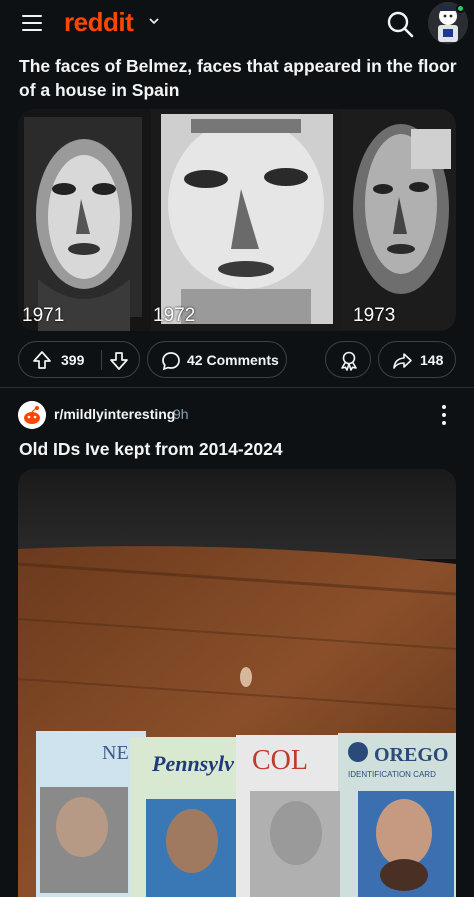 This screenshot has height=897, width=474. What do you see at coordinates (171, 361) in the screenshot?
I see `comment-icon` at bounding box center [171, 361].